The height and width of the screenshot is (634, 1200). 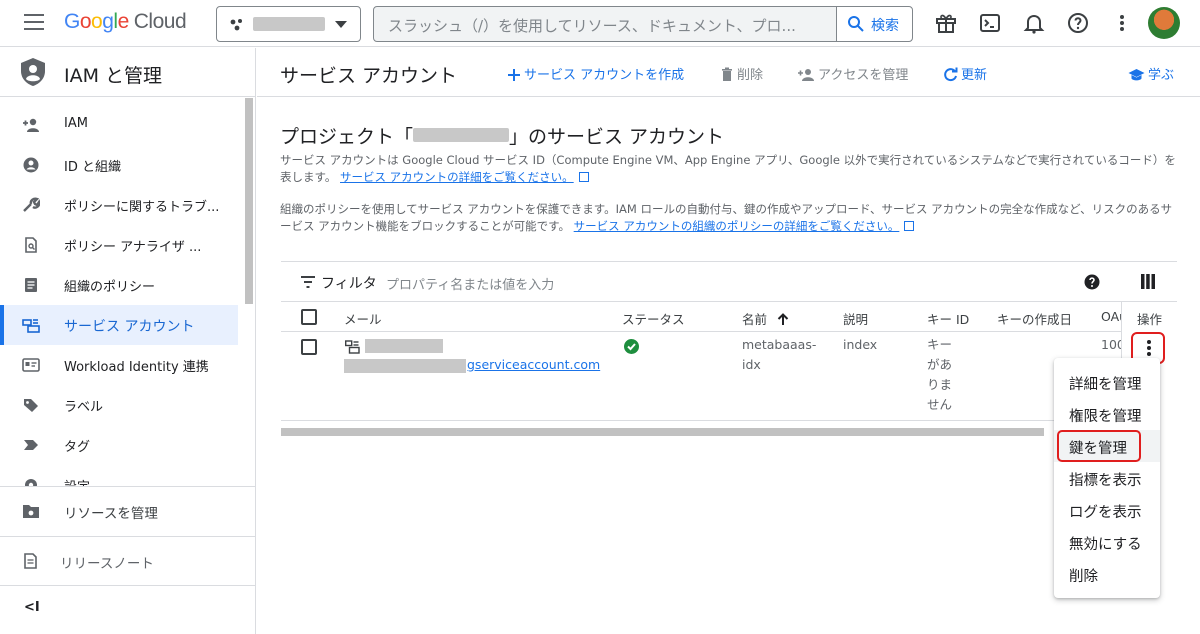 I want to click on row-actions-menu: 詳細を管理 権限を管理 鍵を管理 指標を表示 ログを表示 無効にする 削除, so click(x=1107, y=478).